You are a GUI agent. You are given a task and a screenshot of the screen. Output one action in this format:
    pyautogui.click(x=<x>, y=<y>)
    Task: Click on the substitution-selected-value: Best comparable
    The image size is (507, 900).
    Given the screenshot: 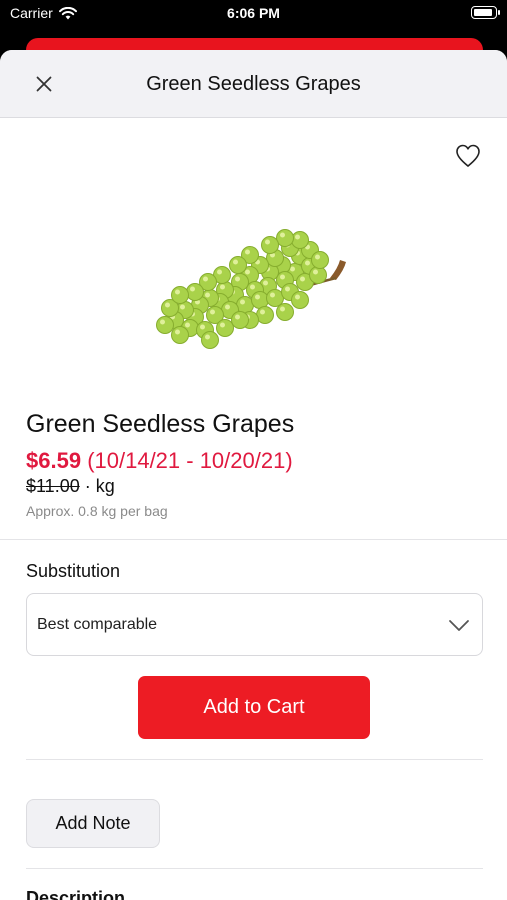 What is the action you would take?
    pyautogui.click(x=97, y=624)
    